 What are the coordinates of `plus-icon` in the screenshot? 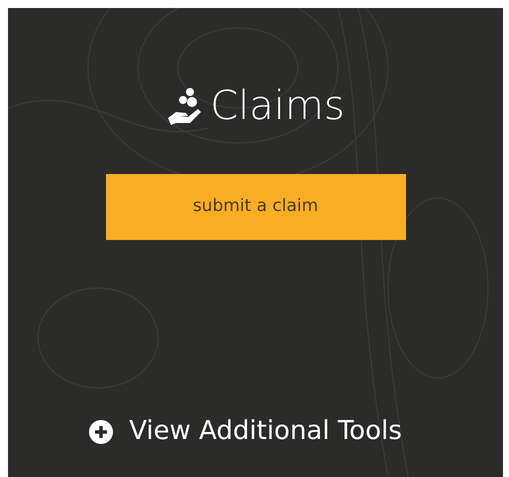 It's located at (101, 432).